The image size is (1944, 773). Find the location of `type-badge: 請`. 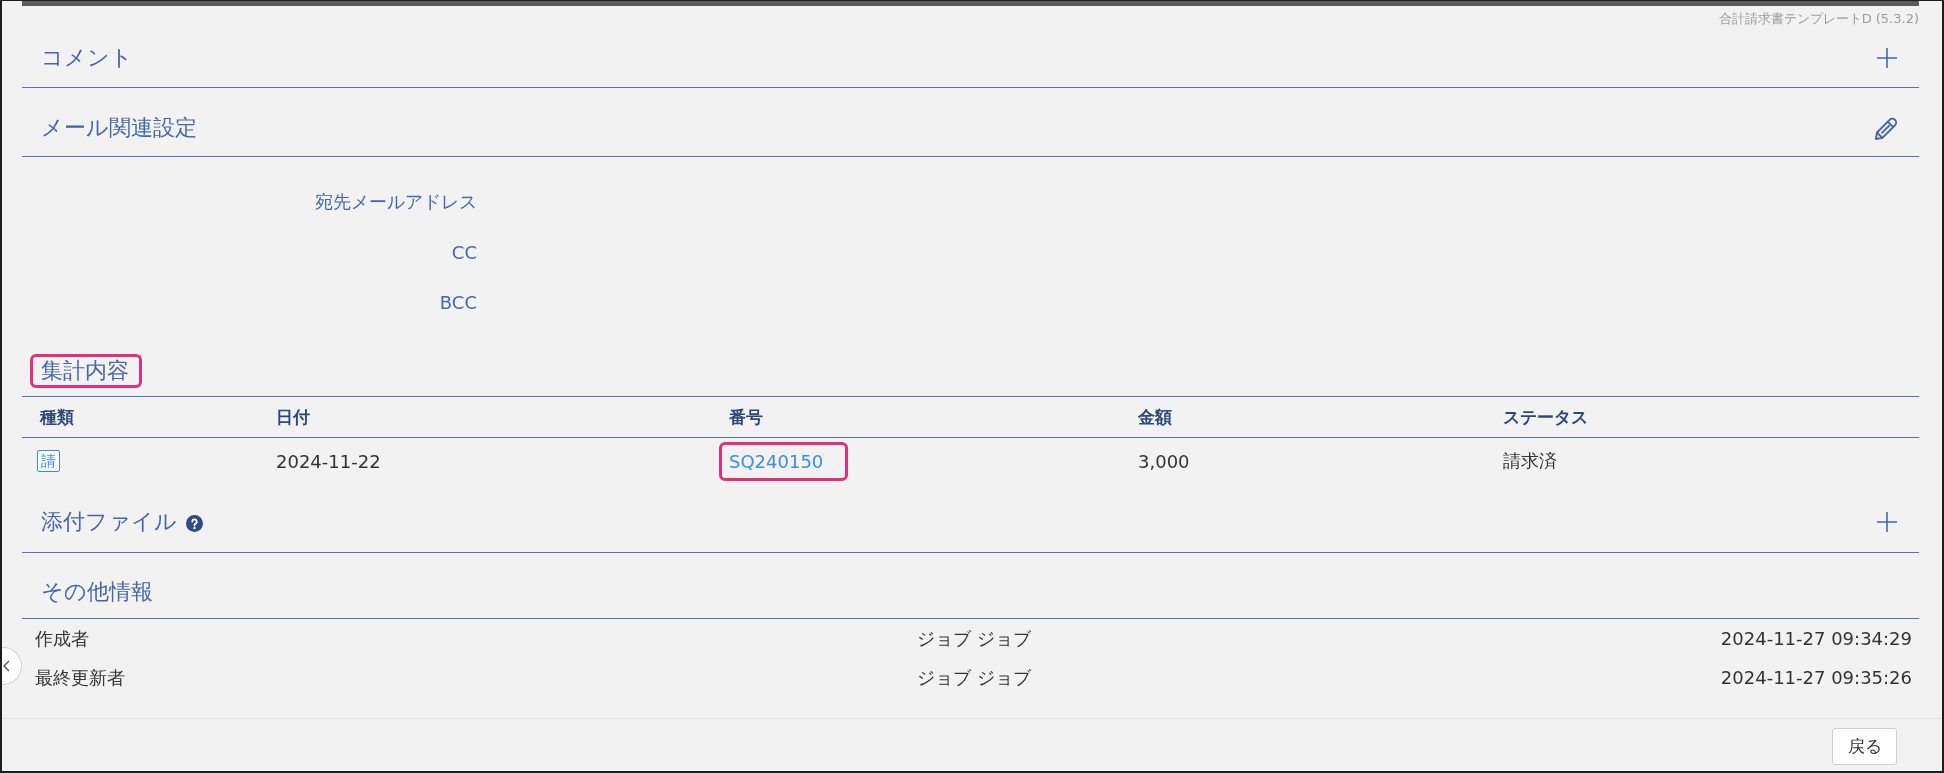

type-badge: 請 is located at coordinates (48, 461).